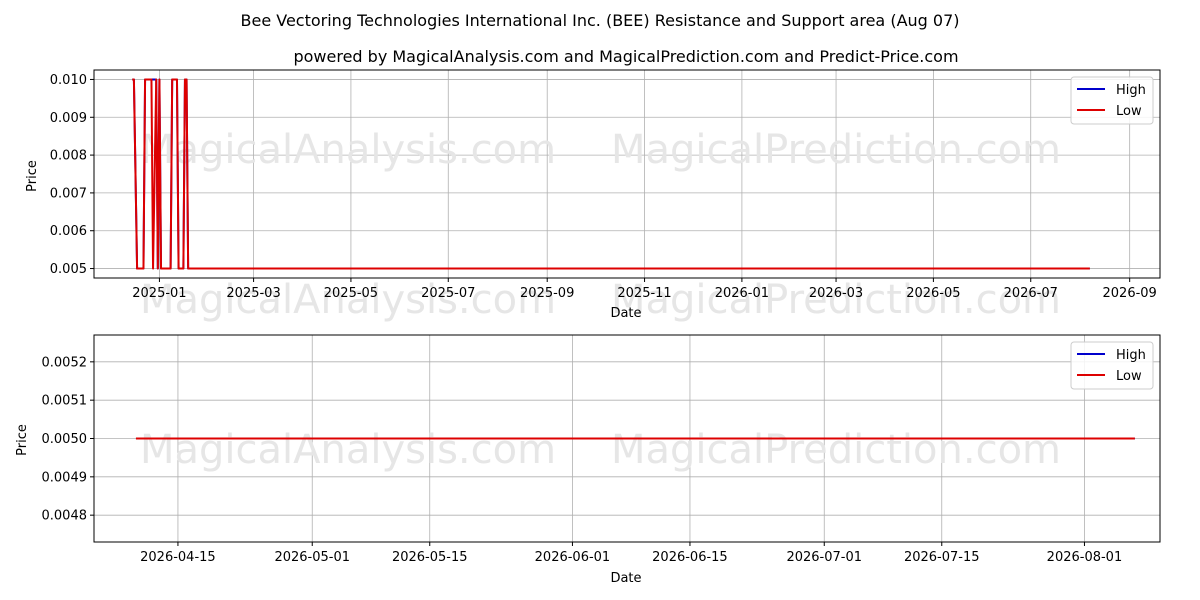  What do you see at coordinates (942, 557) in the screenshot?
I see `x-tick-label: 2026-07-15` at bounding box center [942, 557].